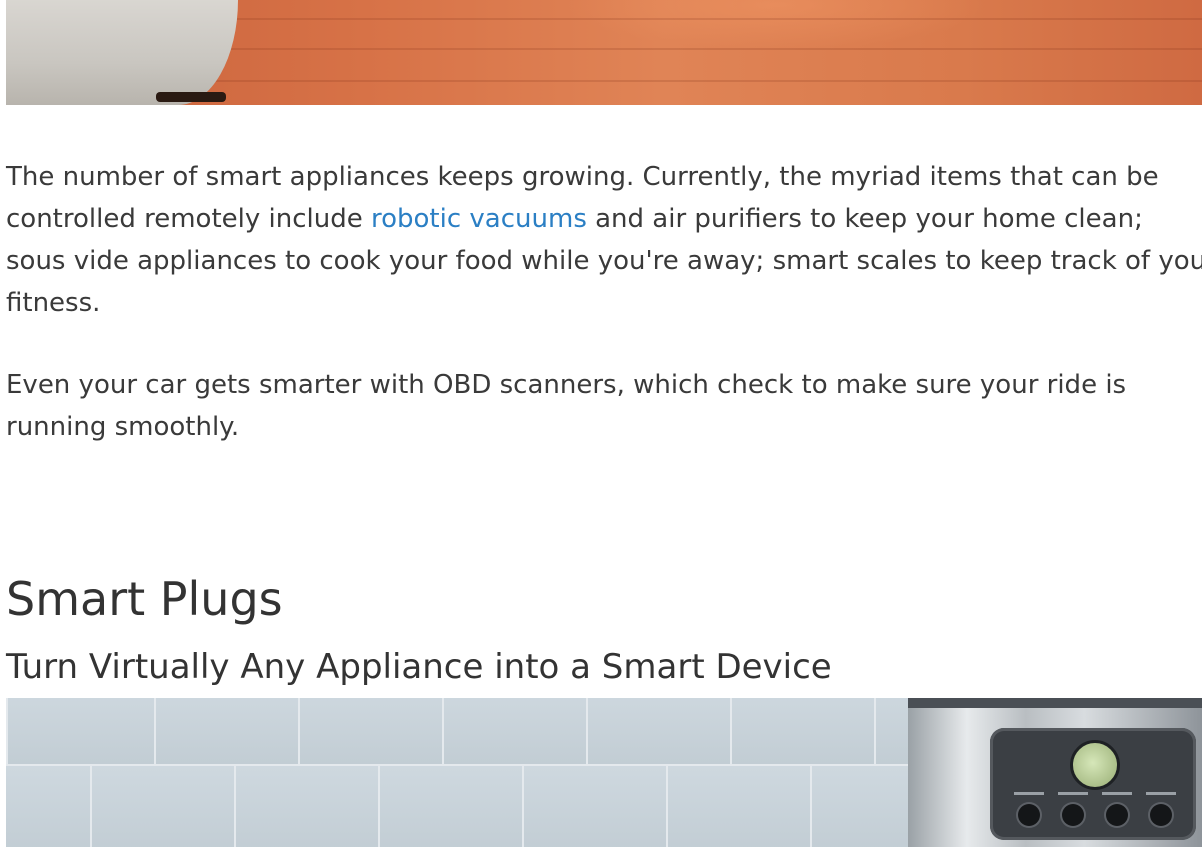 The image size is (1202, 847). What do you see at coordinates (191, 97) in the screenshot?
I see `appliance-shadow` at bounding box center [191, 97].